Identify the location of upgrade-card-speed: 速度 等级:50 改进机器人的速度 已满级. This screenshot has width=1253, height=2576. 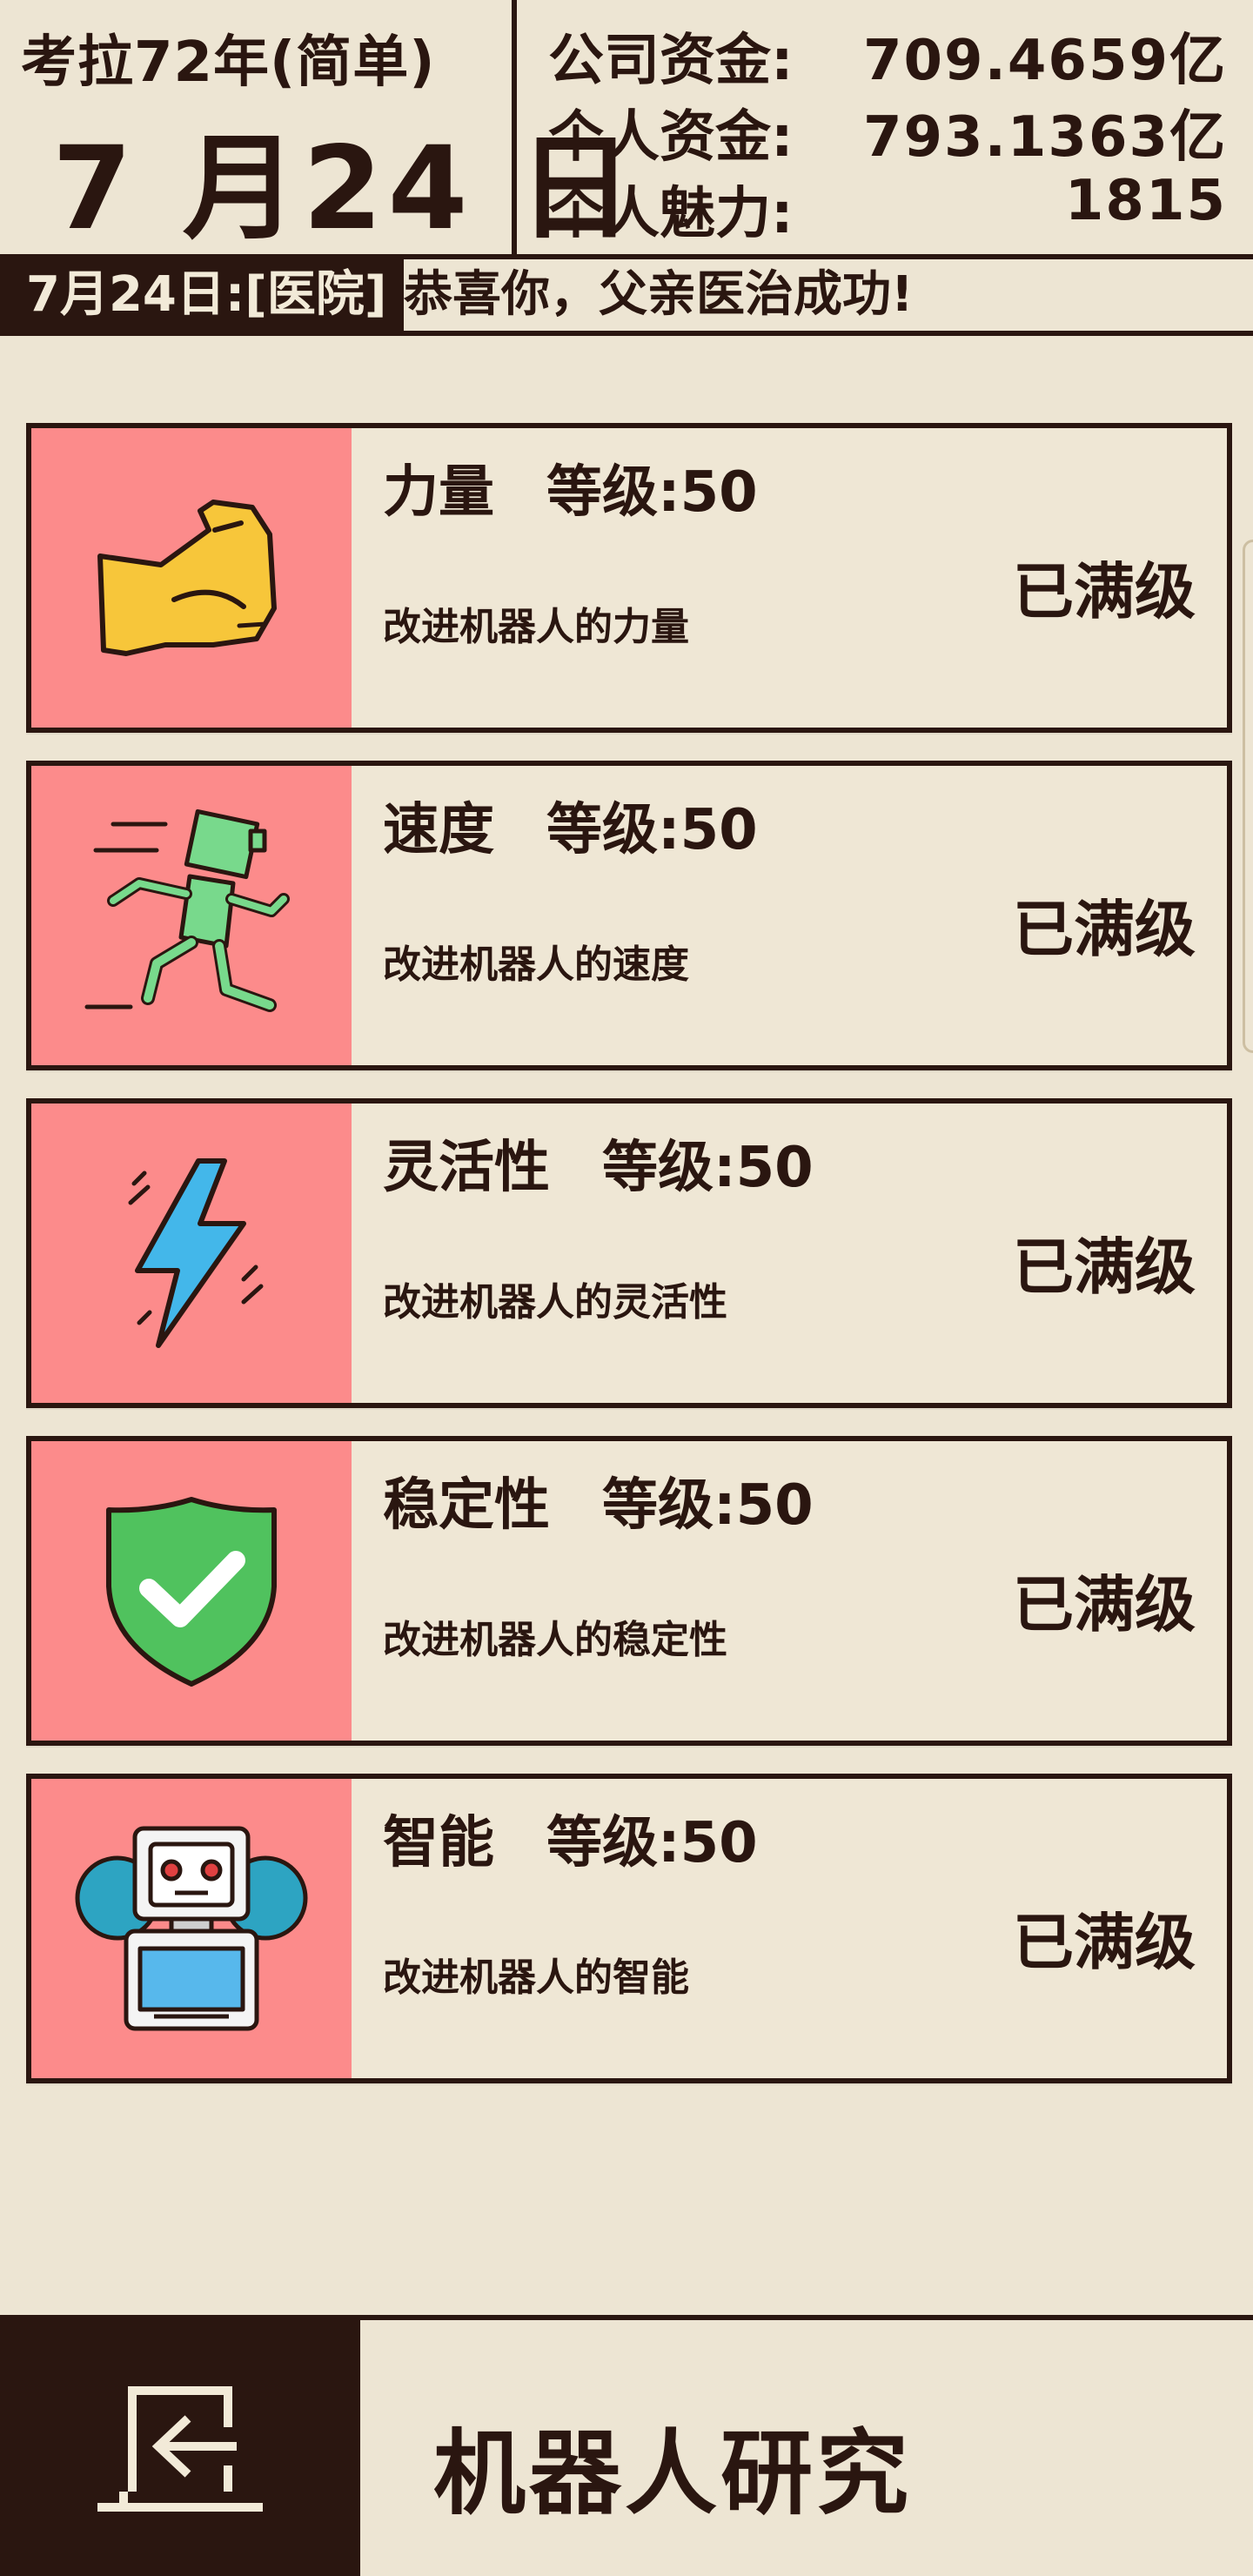
(629, 915).